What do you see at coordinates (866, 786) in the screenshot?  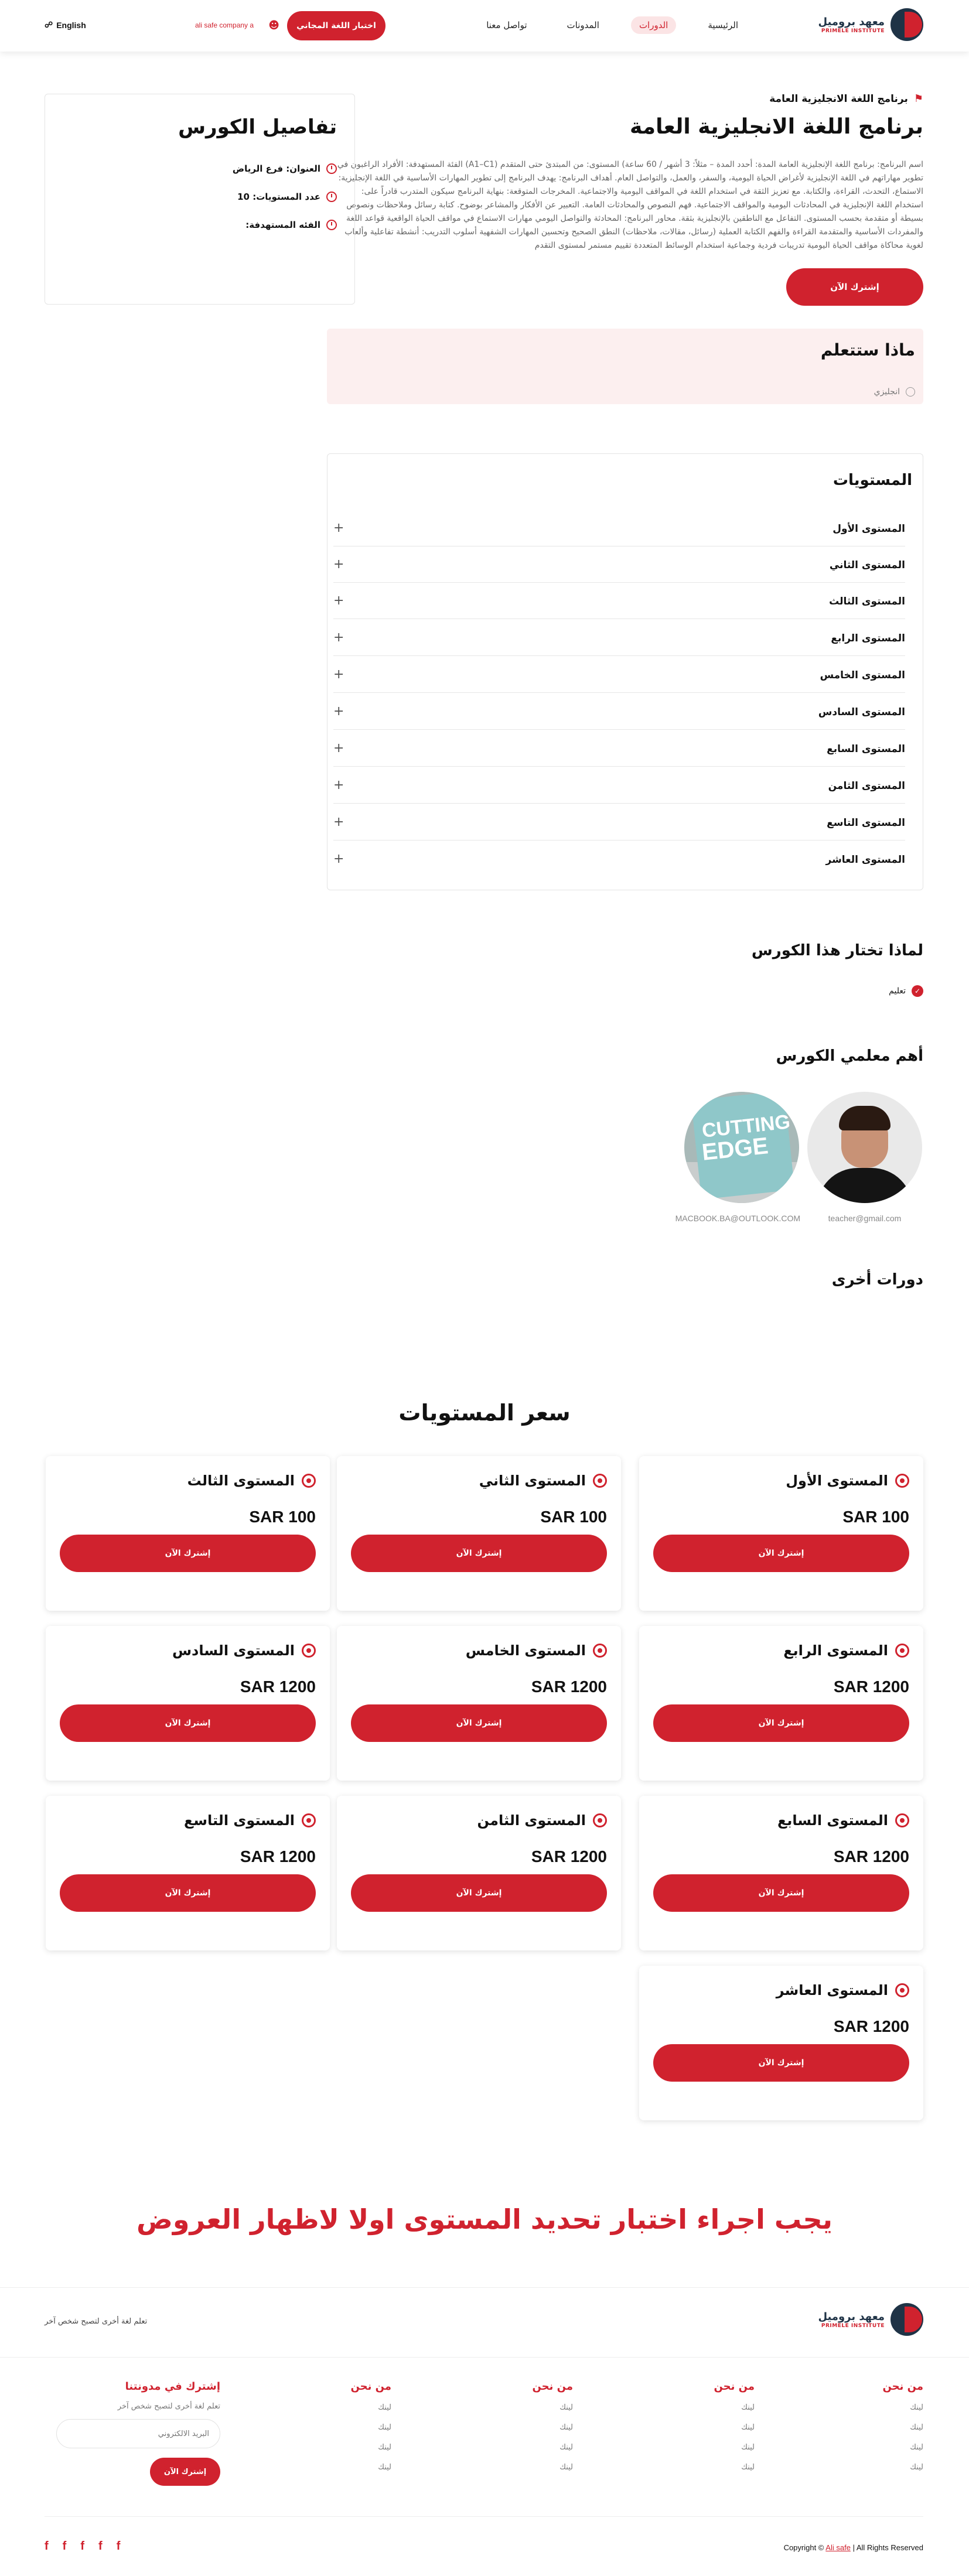 I see `level-label: المستوى الثامن` at bounding box center [866, 786].